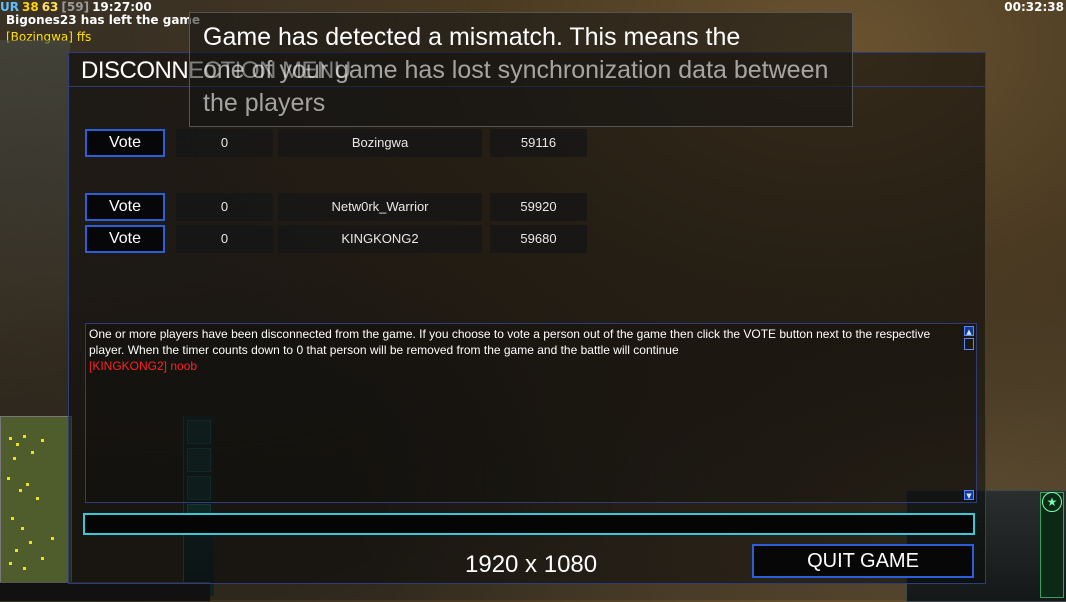 This screenshot has height=602, width=1066. I want to click on chat-message: [KINGKONG2] noob, so click(143, 366).